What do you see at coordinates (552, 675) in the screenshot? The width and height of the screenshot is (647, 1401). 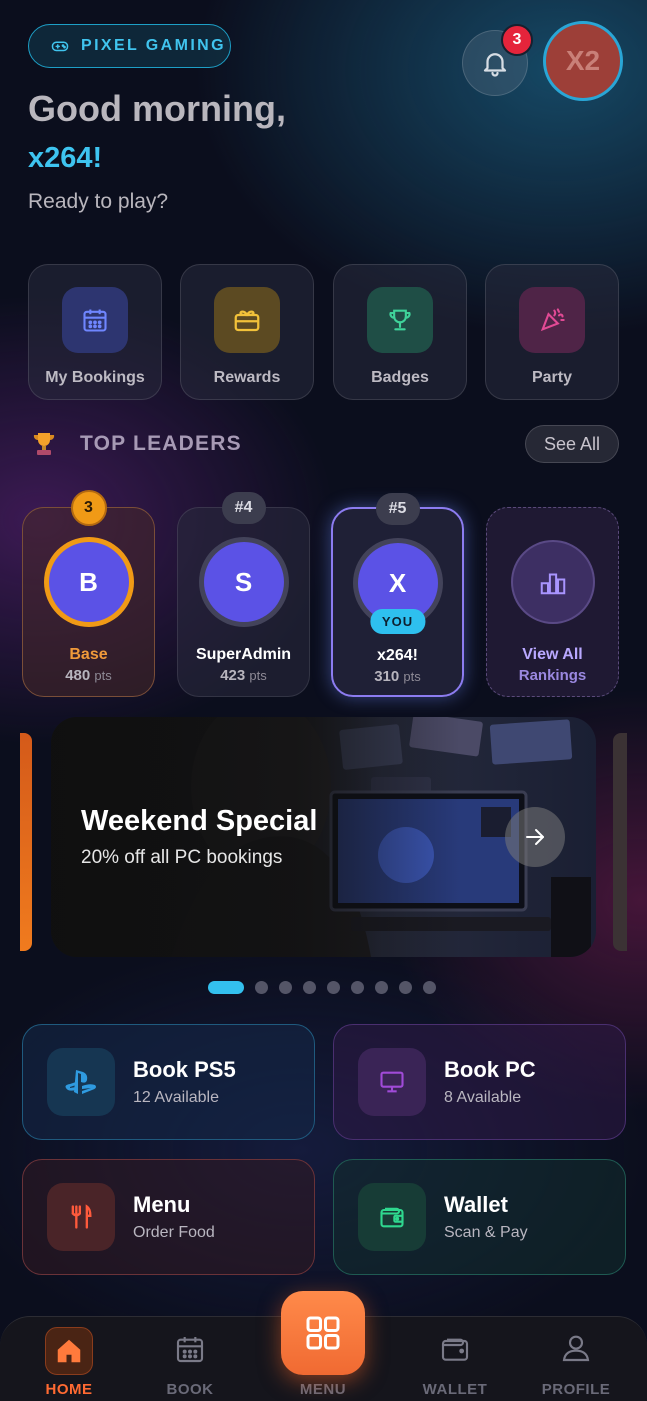 I see `rankings-label: Rankings` at bounding box center [552, 675].